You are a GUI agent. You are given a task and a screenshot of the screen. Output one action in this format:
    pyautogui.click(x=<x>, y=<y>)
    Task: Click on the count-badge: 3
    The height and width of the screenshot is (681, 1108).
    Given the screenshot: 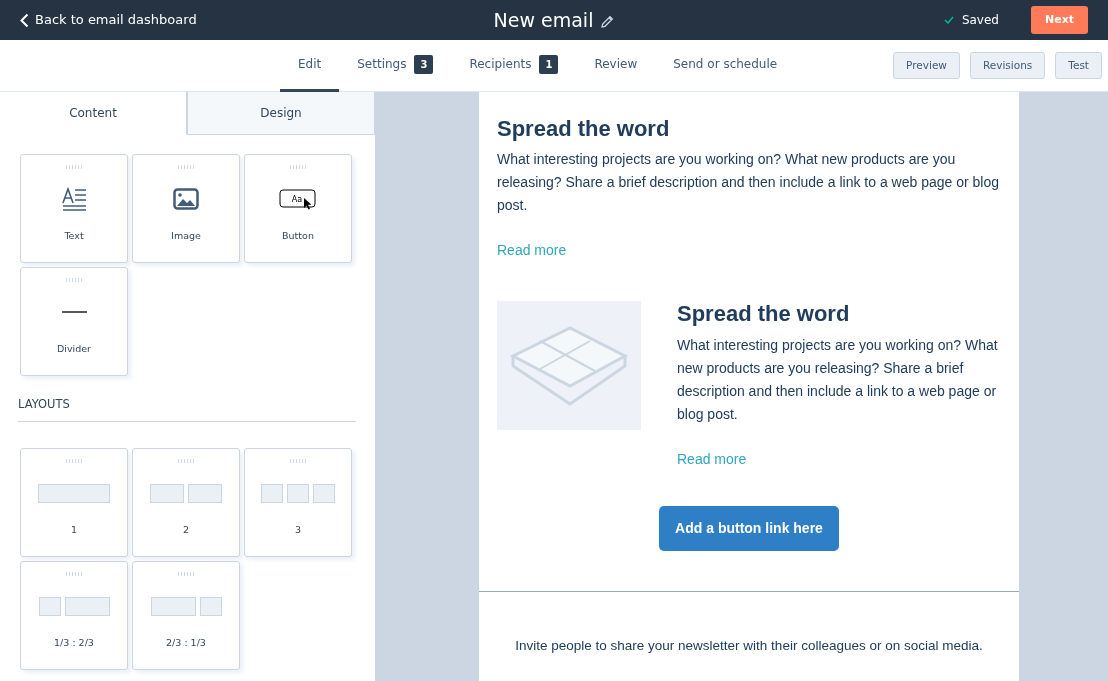 What is the action you would take?
    pyautogui.click(x=424, y=64)
    